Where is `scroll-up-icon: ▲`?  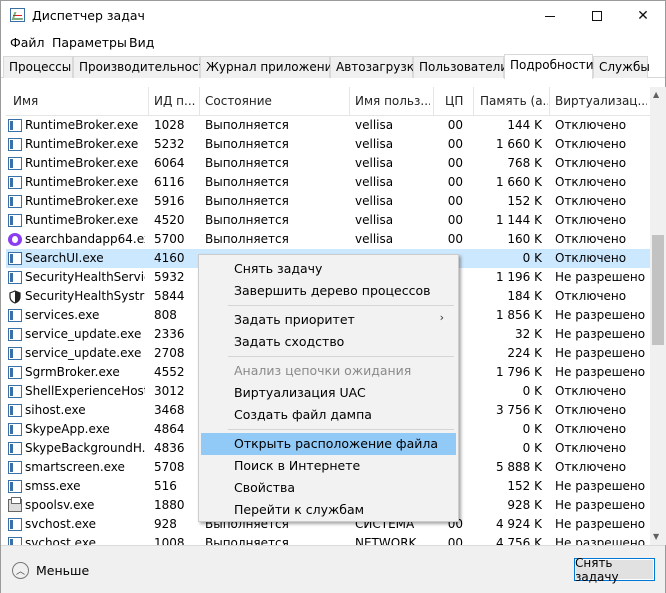
scroll-up-icon: ▲ is located at coordinates (656, 94).